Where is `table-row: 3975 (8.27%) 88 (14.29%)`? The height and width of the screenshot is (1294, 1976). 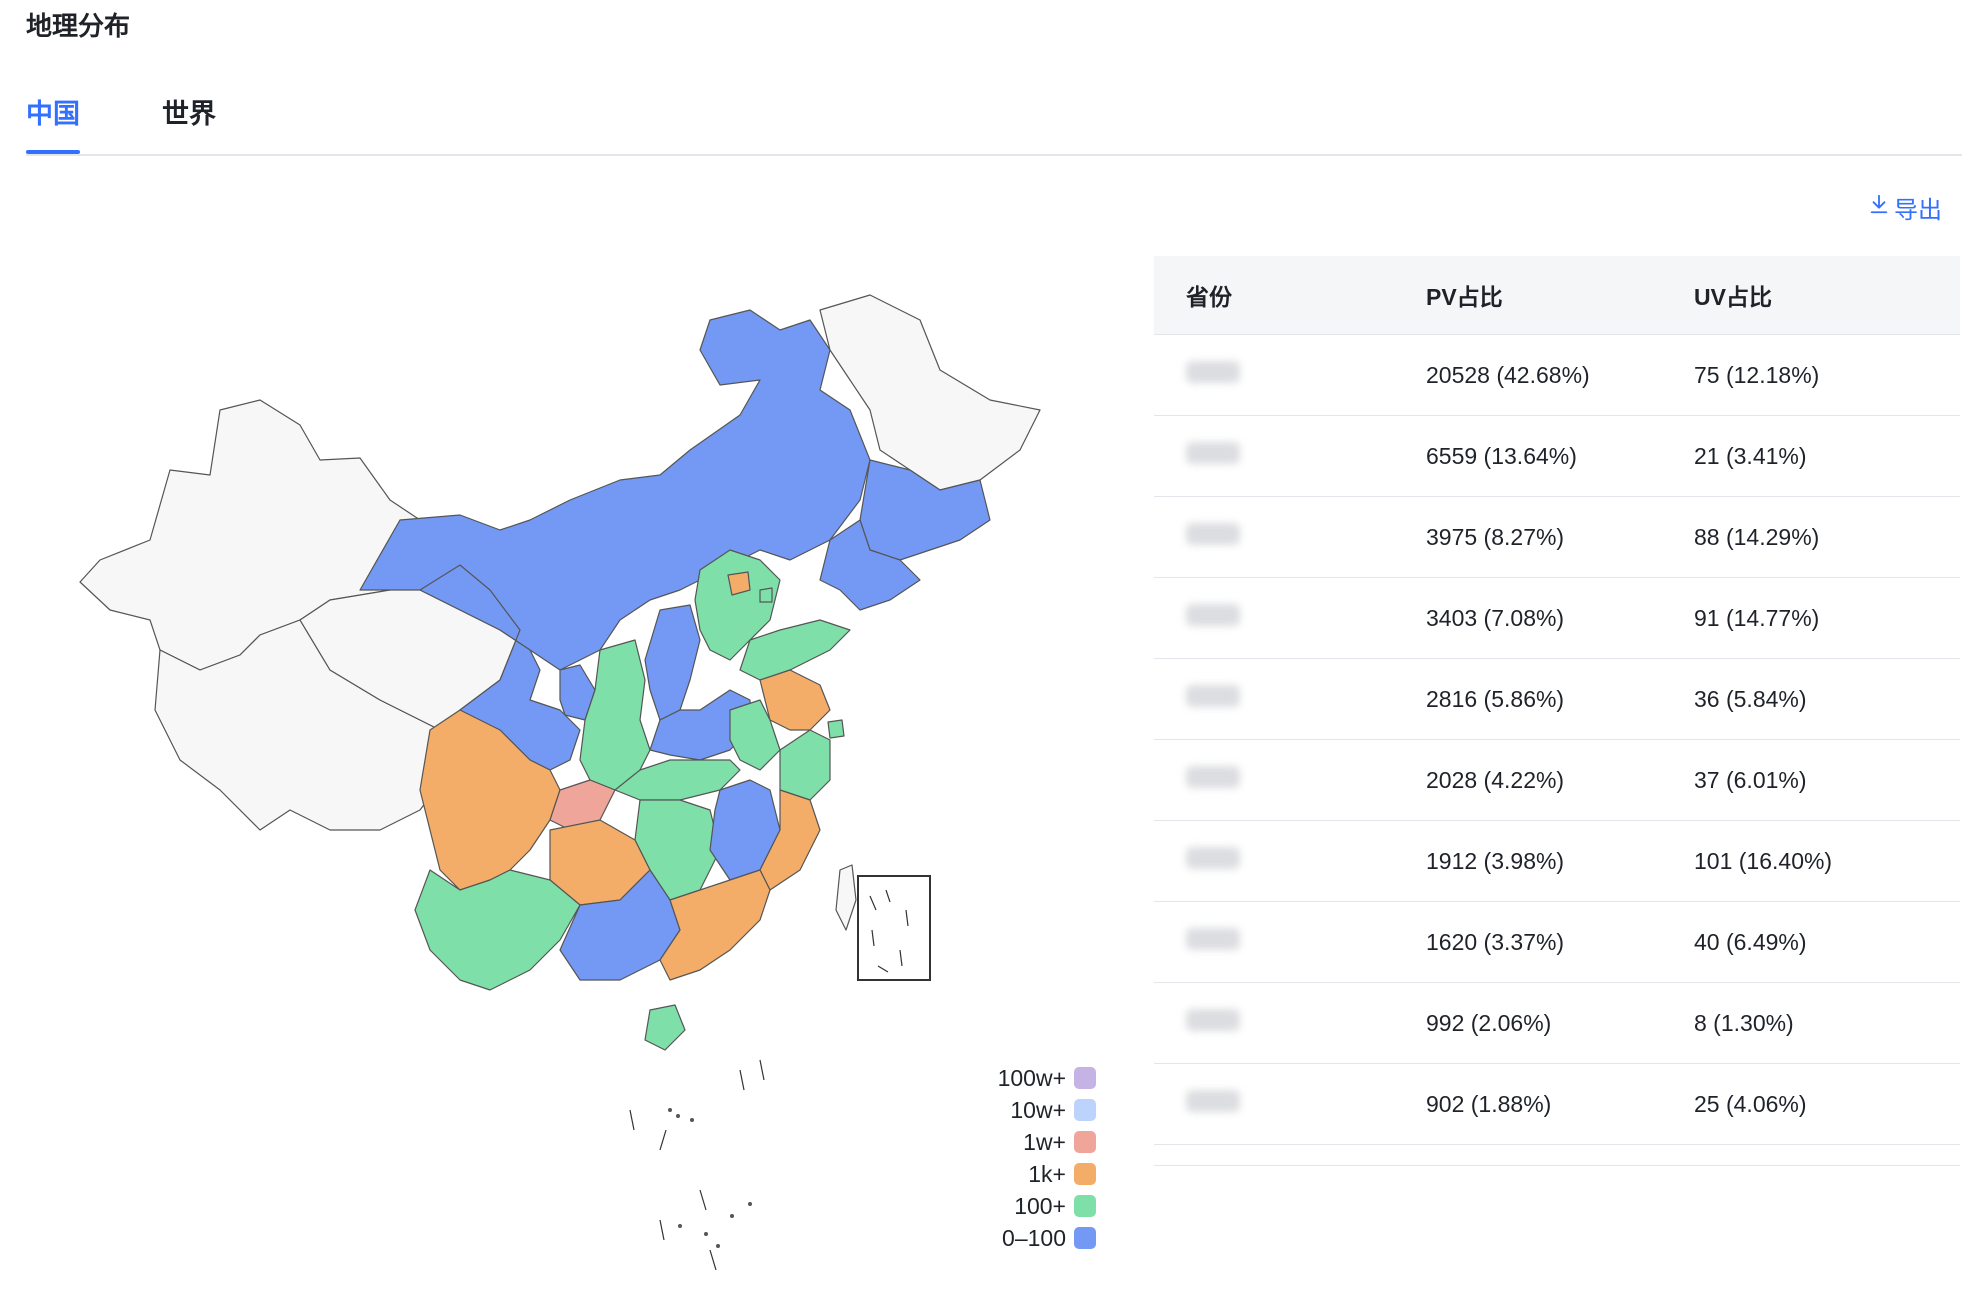 table-row: 3975 (8.27%) 88 (14.29%) is located at coordinates (1557, 537).